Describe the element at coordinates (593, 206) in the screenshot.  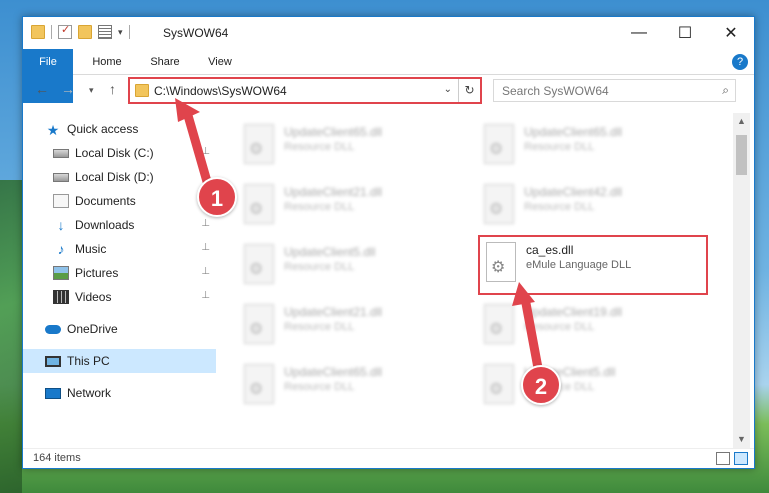
I see `file-item: UpdateClient42.dll Resource DLL` at that location.